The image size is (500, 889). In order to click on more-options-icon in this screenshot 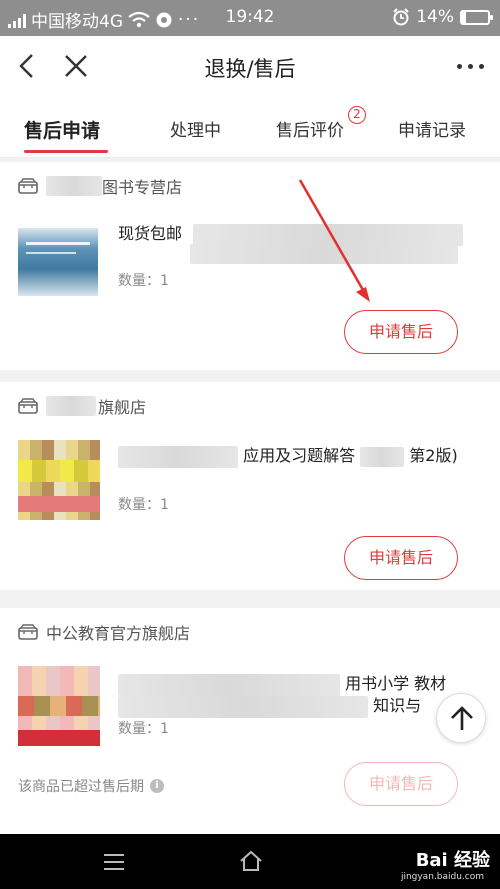, I will do `click(470, 66)`.